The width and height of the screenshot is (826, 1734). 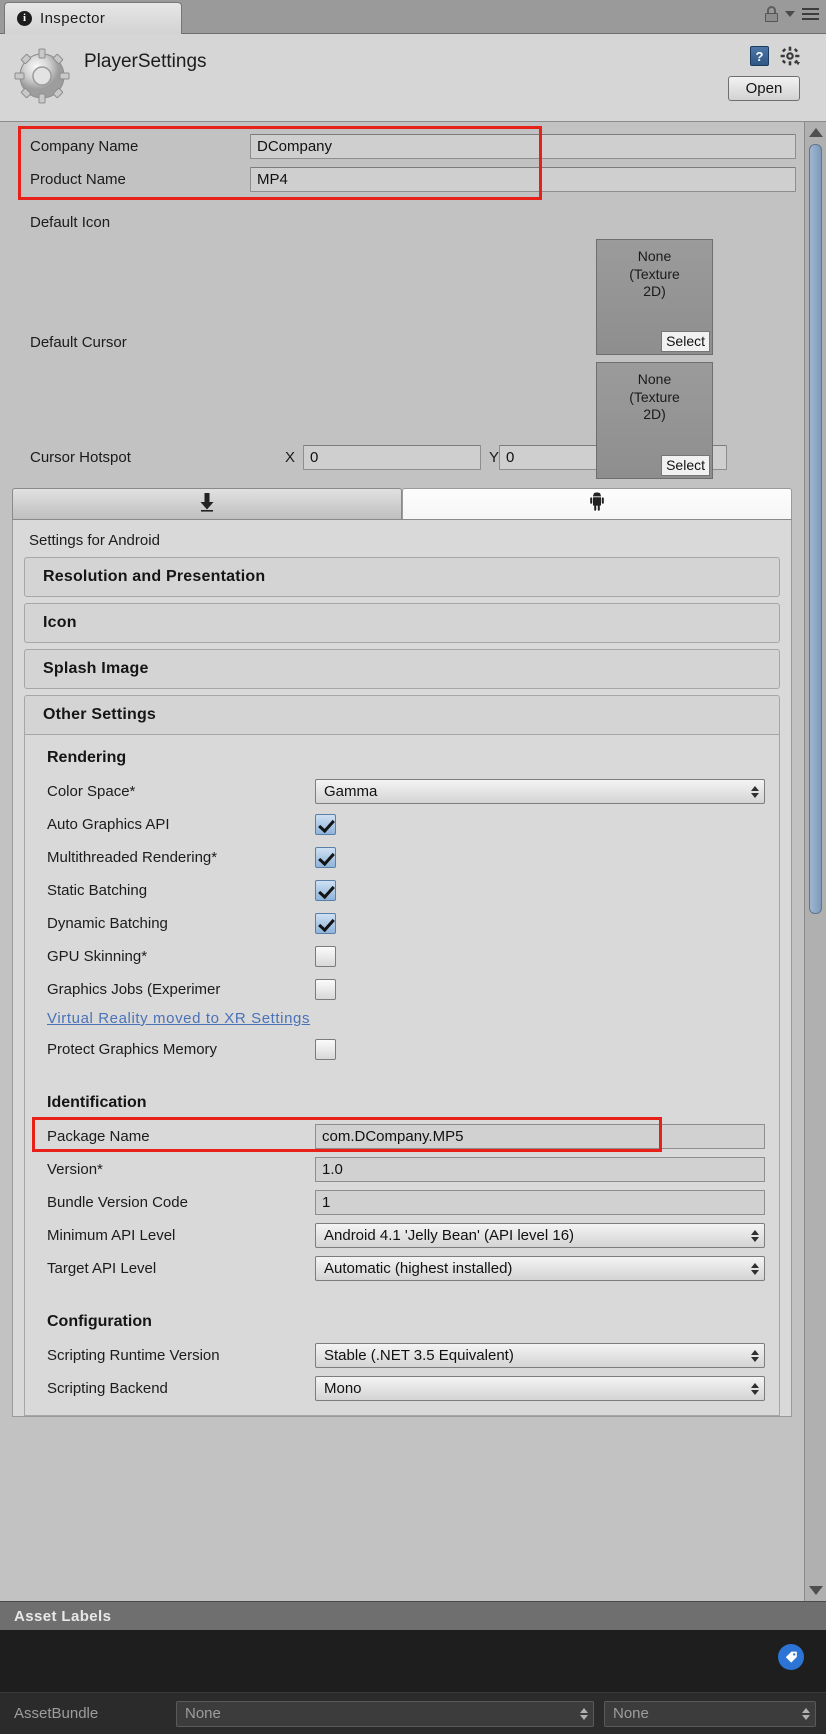 I want to click on hamburger-menu-icon, so click(x=810, y=14).